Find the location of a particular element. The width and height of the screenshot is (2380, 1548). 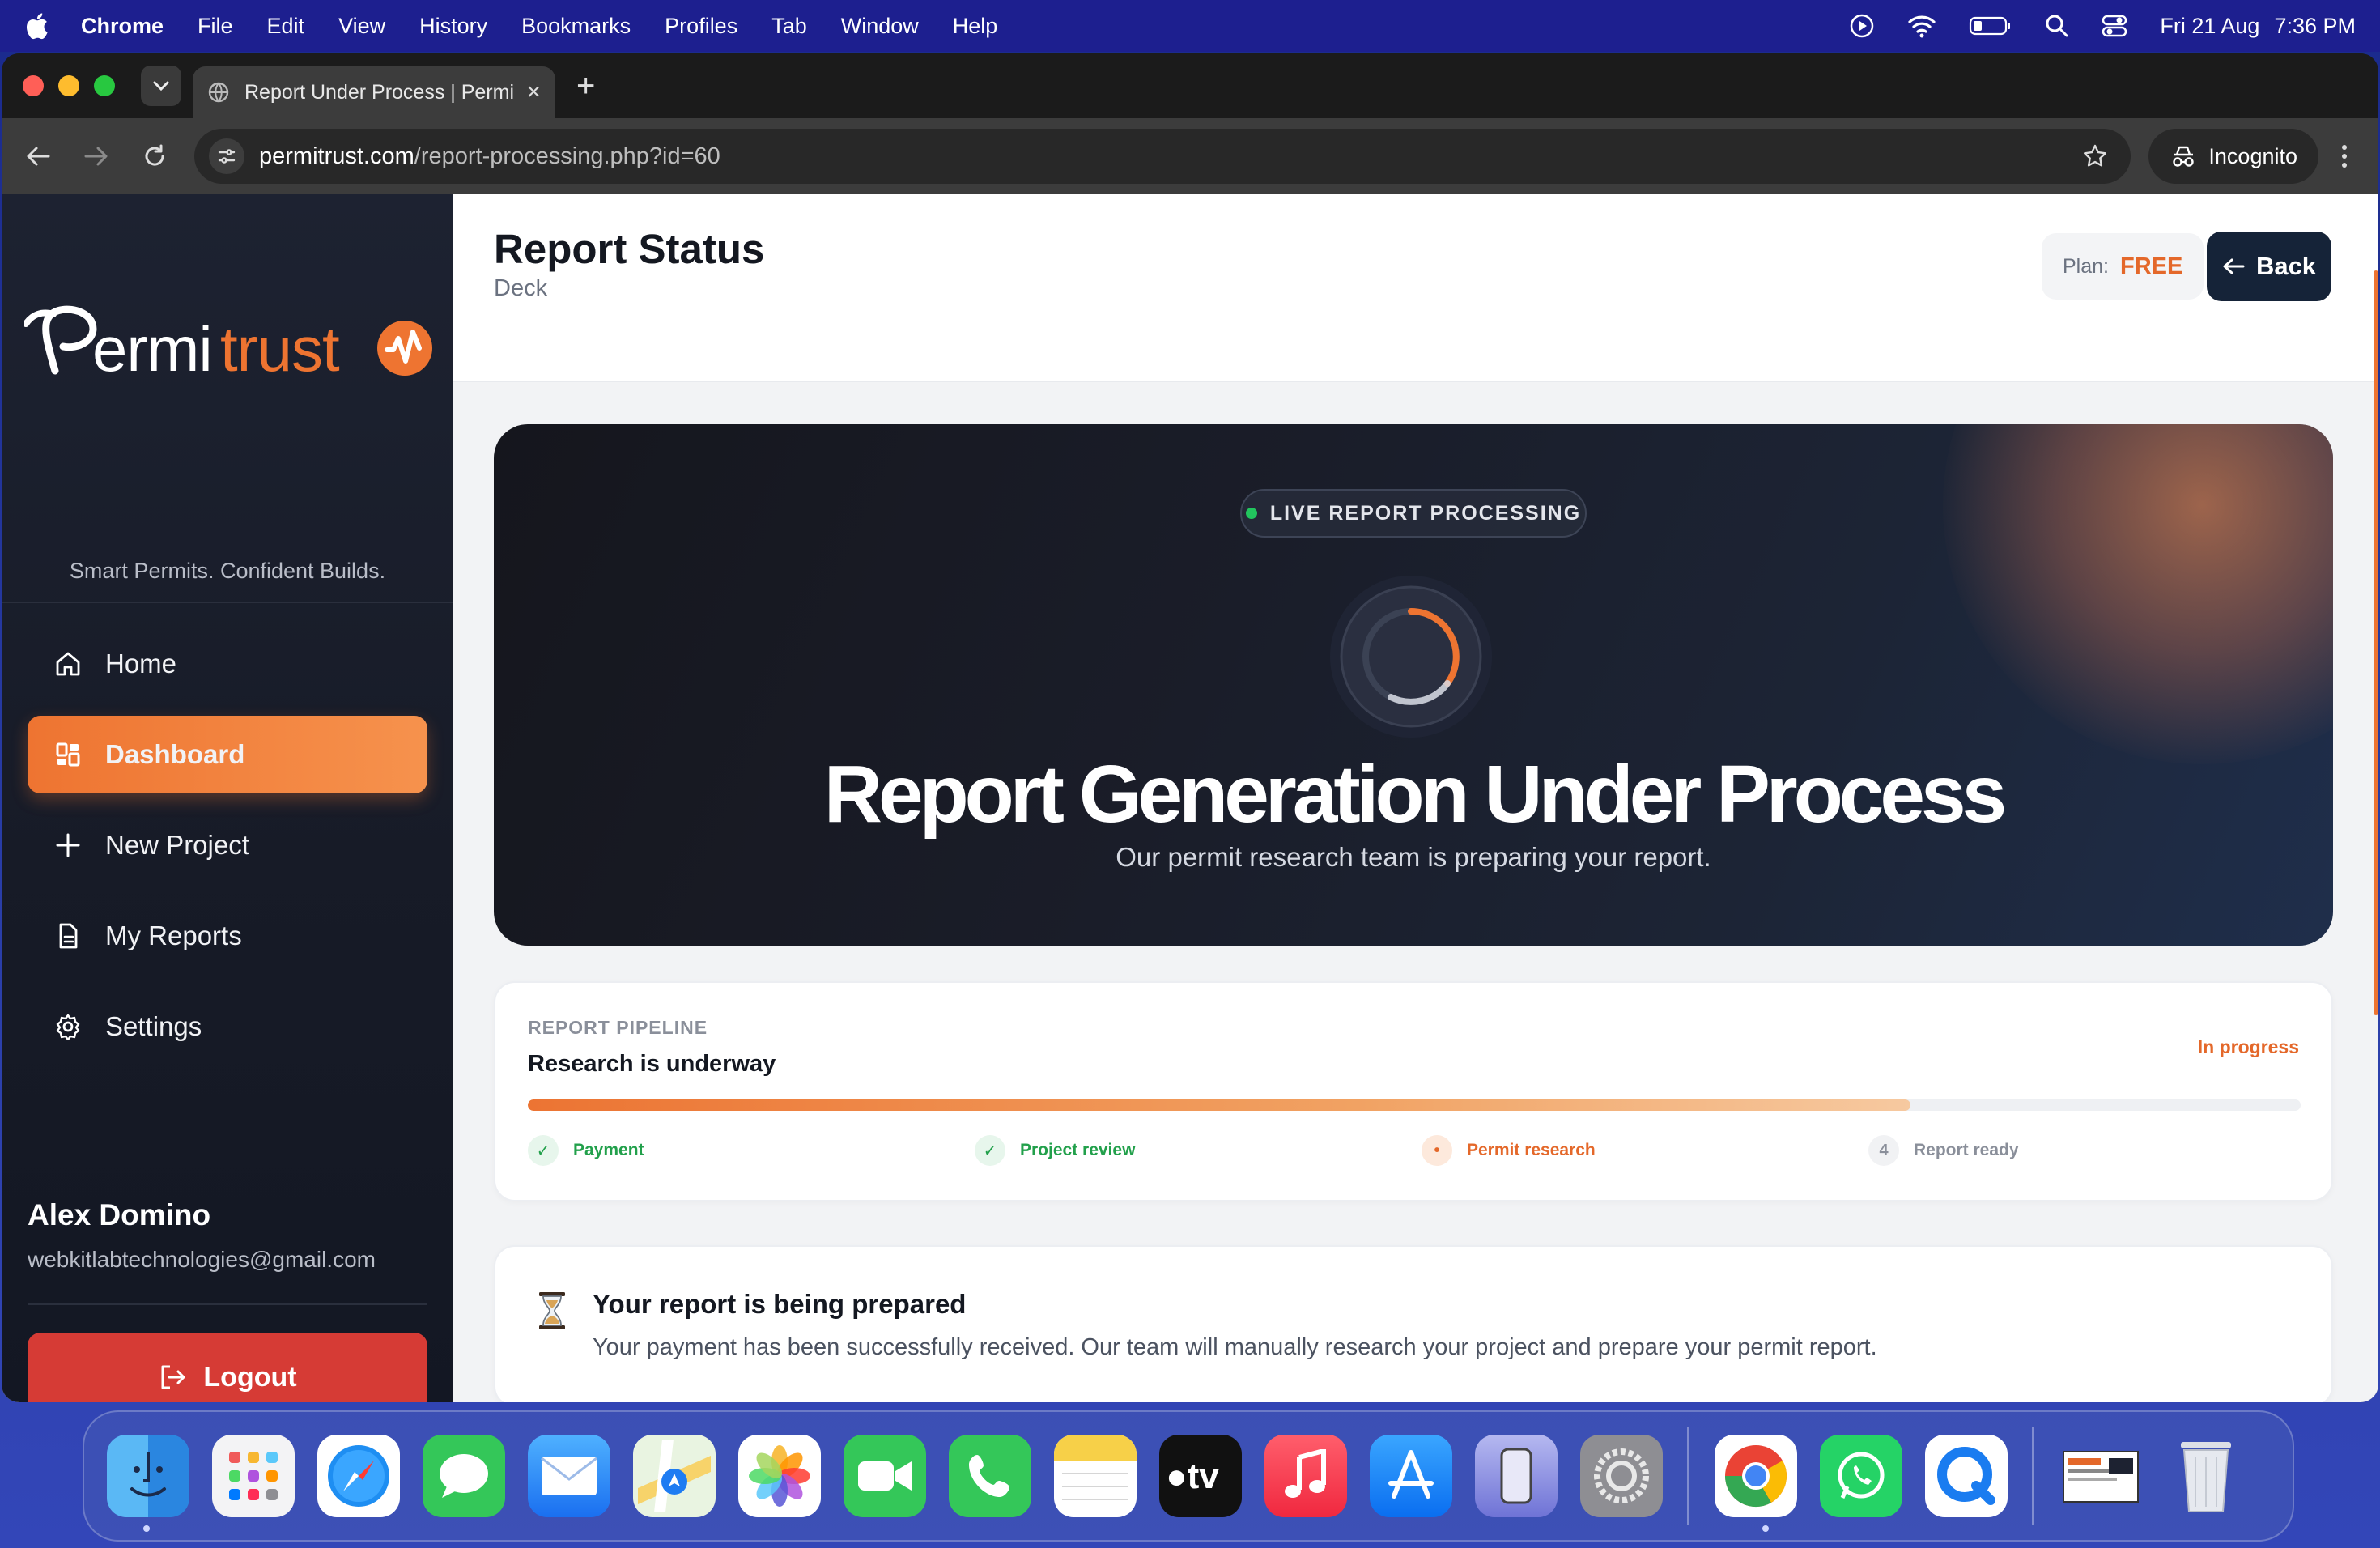

browser-tab-active: Report Under Process | Permi × is located at coordinates (374, 92).